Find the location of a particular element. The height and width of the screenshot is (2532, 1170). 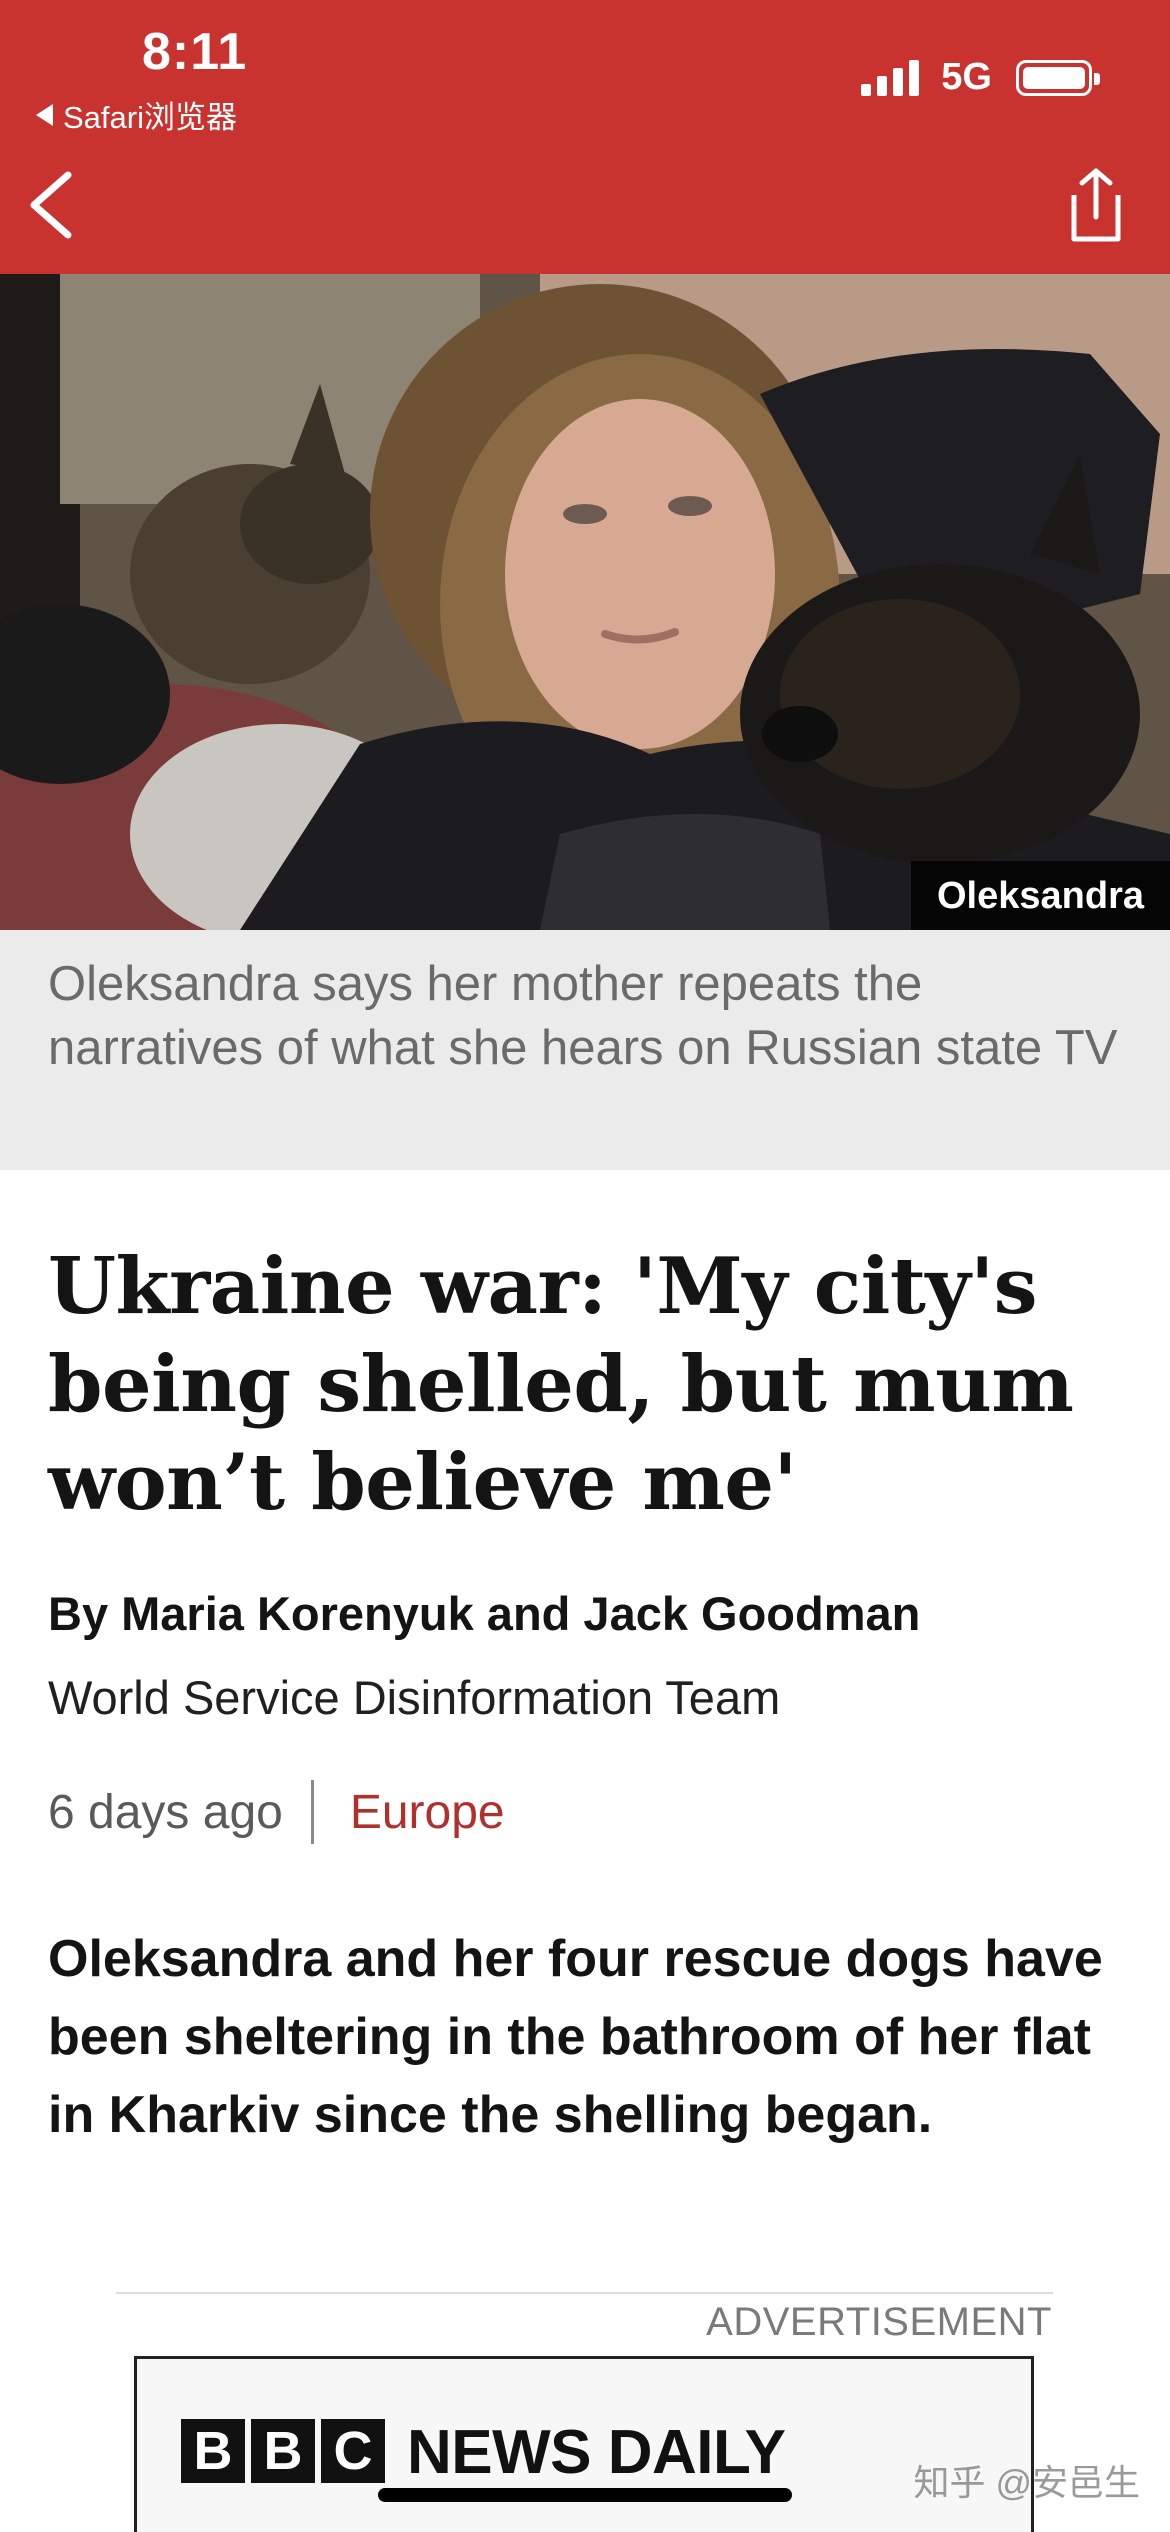

article-byline: By Maria Korenyuk and Jack Goodman is located at coordinates (484, 1613).